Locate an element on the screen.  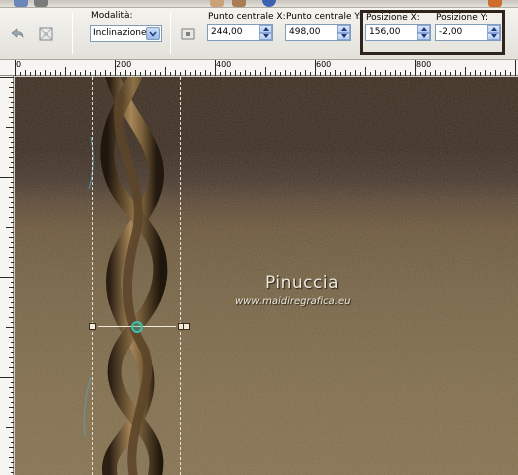
pos-y-label: Posizione Y: is located at coordinates (462, 18).